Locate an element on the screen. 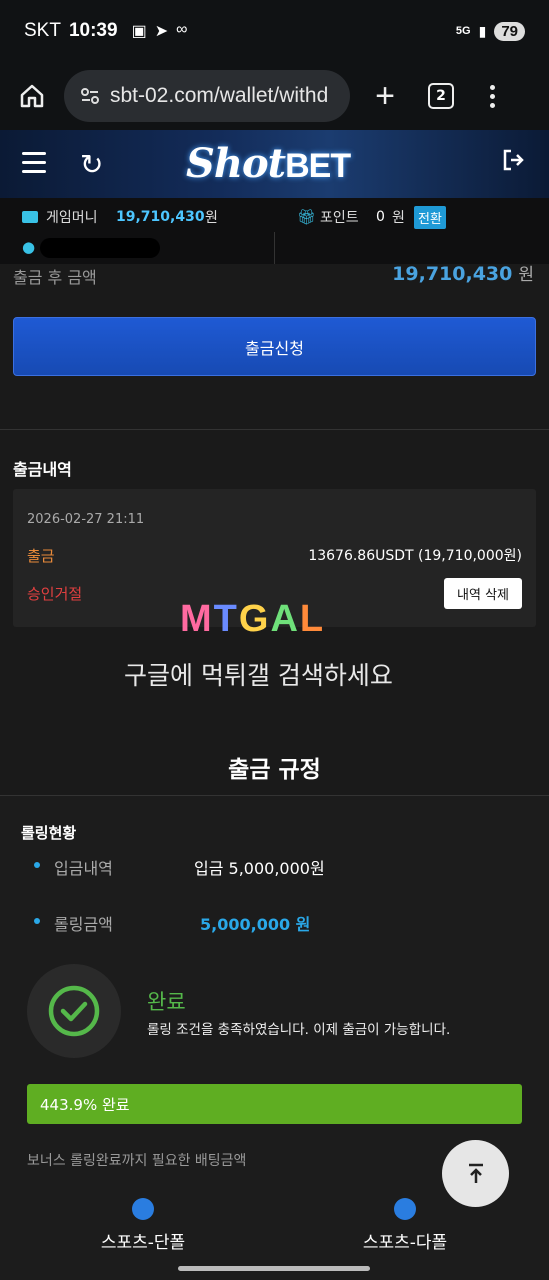 The width and height of the screenshot is (549, 1280). site-header: ↻ ShotBET is located at coordinates (274, 164).